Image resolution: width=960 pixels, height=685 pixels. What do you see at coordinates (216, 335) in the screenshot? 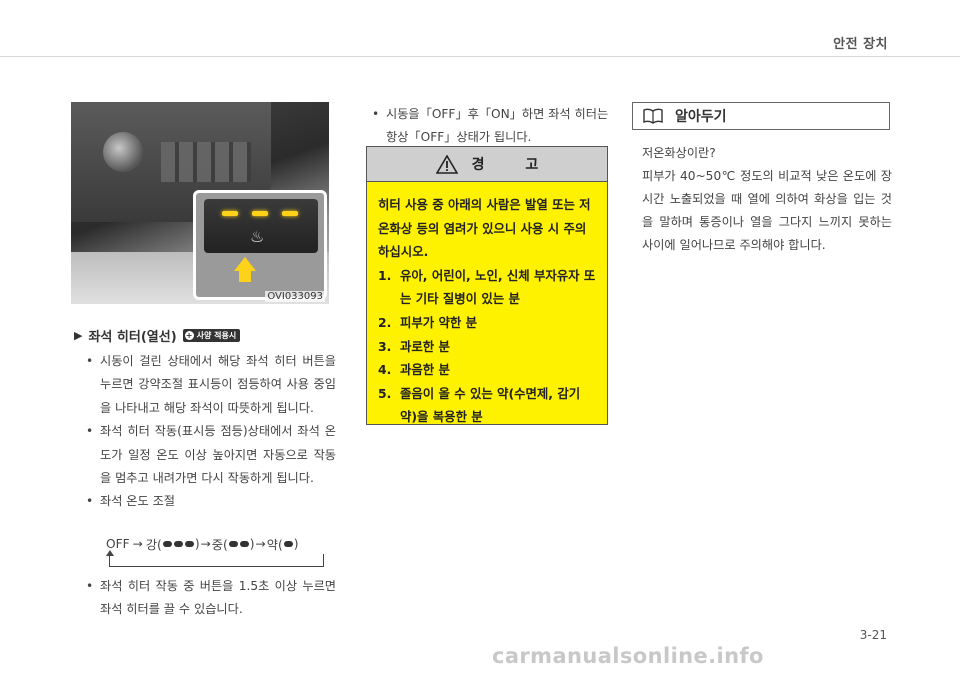
I see `option-badge-text: 사양 적용시` at bounding box center [216, 335].